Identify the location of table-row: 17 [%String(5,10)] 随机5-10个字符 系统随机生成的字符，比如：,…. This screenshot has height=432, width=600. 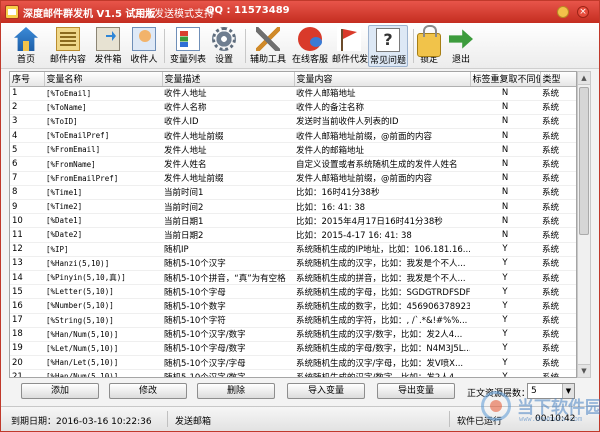
(293, 320).